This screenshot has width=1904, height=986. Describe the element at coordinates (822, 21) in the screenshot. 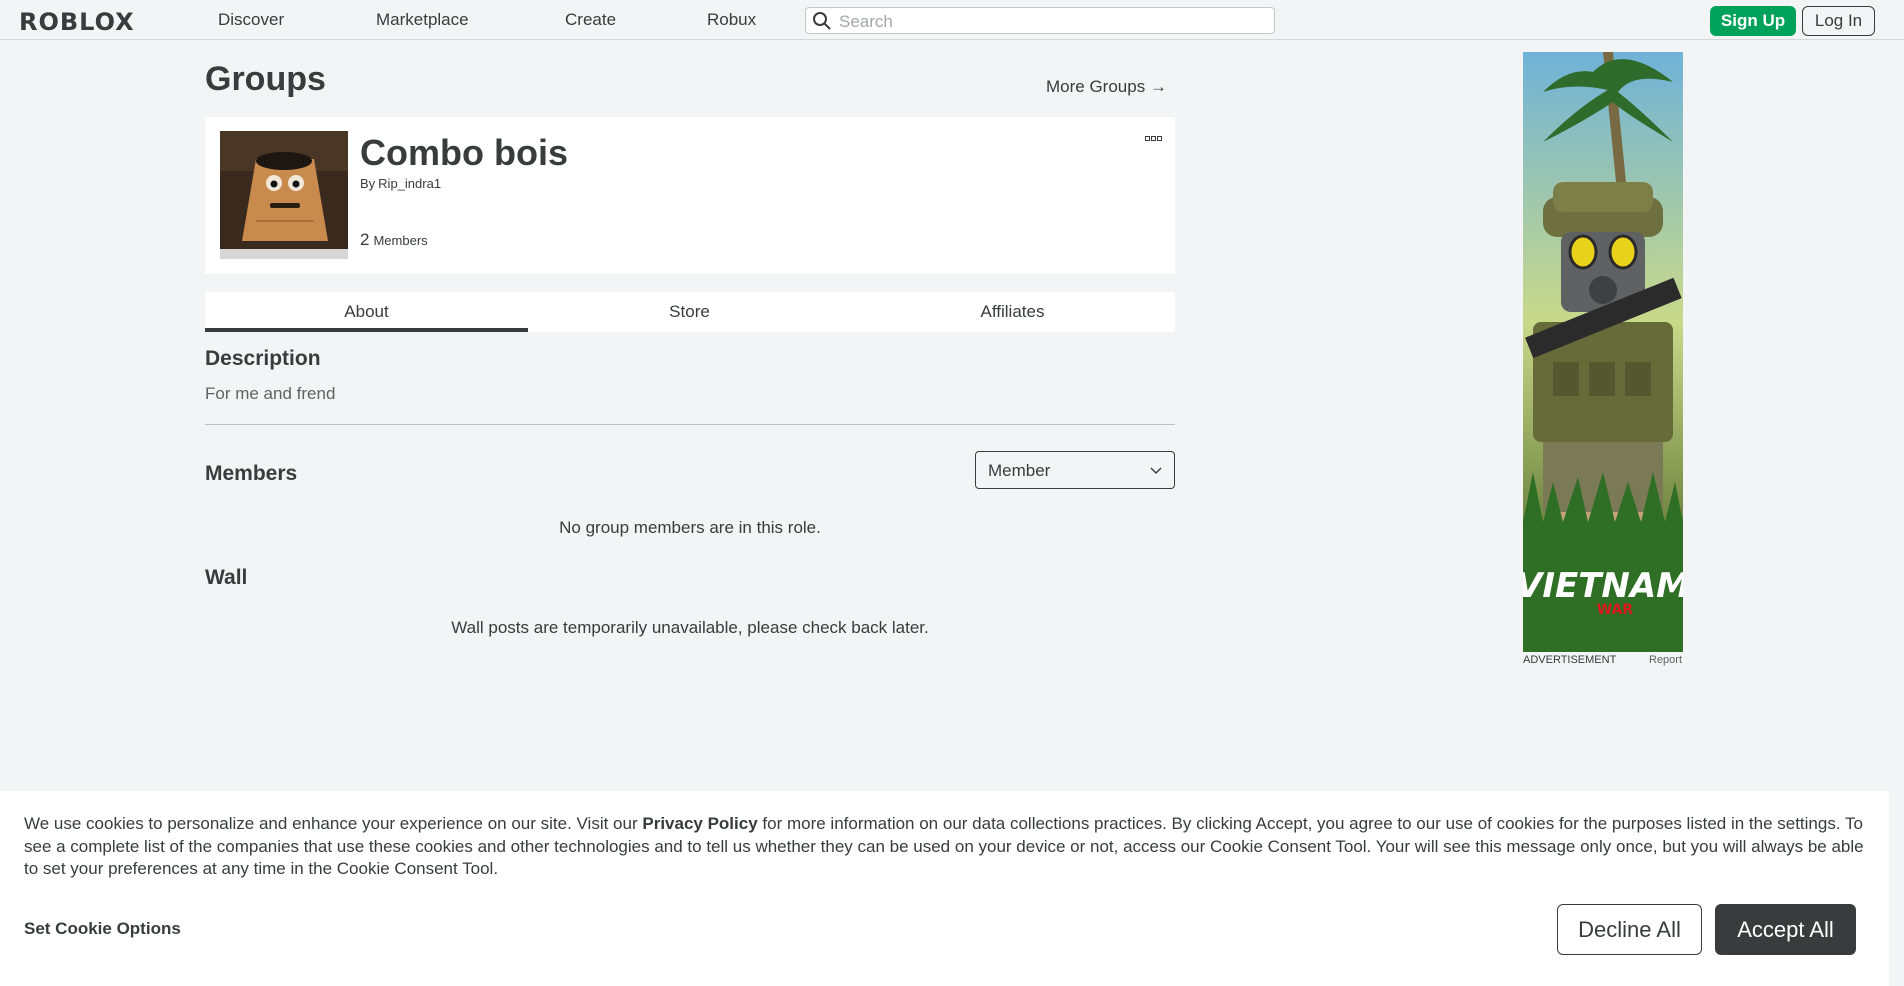

I see `search-icon` at that location.